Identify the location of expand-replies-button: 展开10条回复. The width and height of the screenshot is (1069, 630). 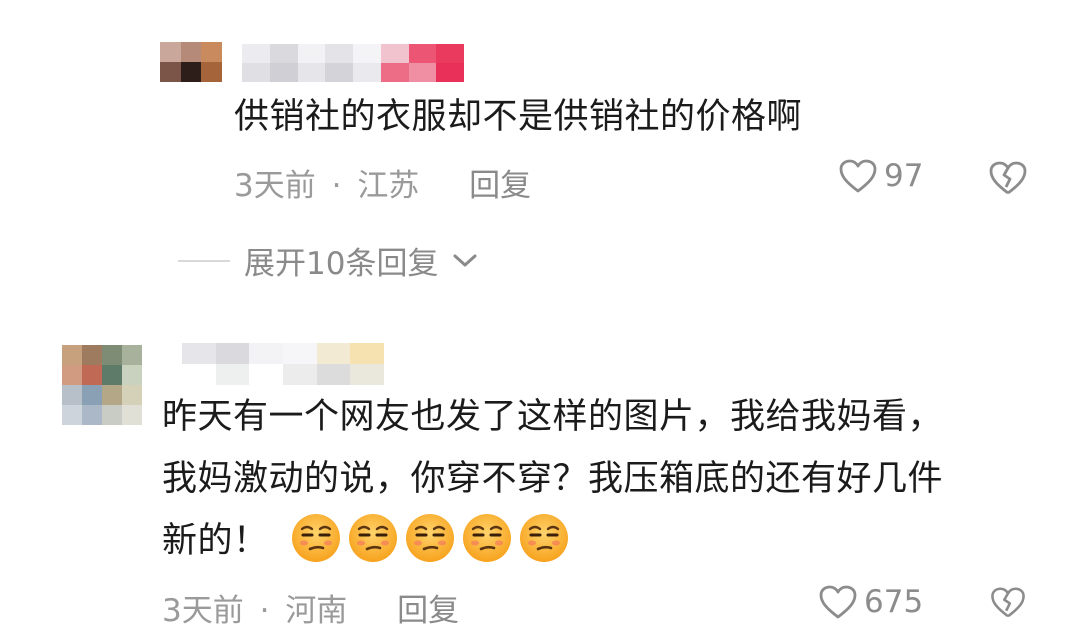
(328, 260).